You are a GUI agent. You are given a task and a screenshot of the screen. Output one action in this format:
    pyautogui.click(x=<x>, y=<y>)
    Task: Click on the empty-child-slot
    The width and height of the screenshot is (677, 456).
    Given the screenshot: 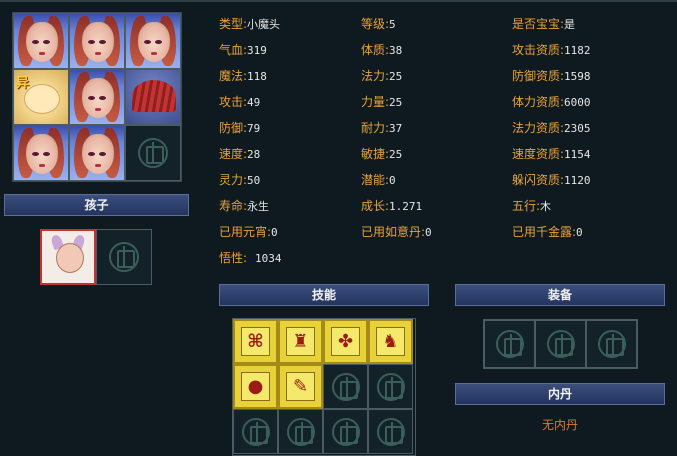 What is the action you would take?
    pyautogui.click(x=124, y=257)
    